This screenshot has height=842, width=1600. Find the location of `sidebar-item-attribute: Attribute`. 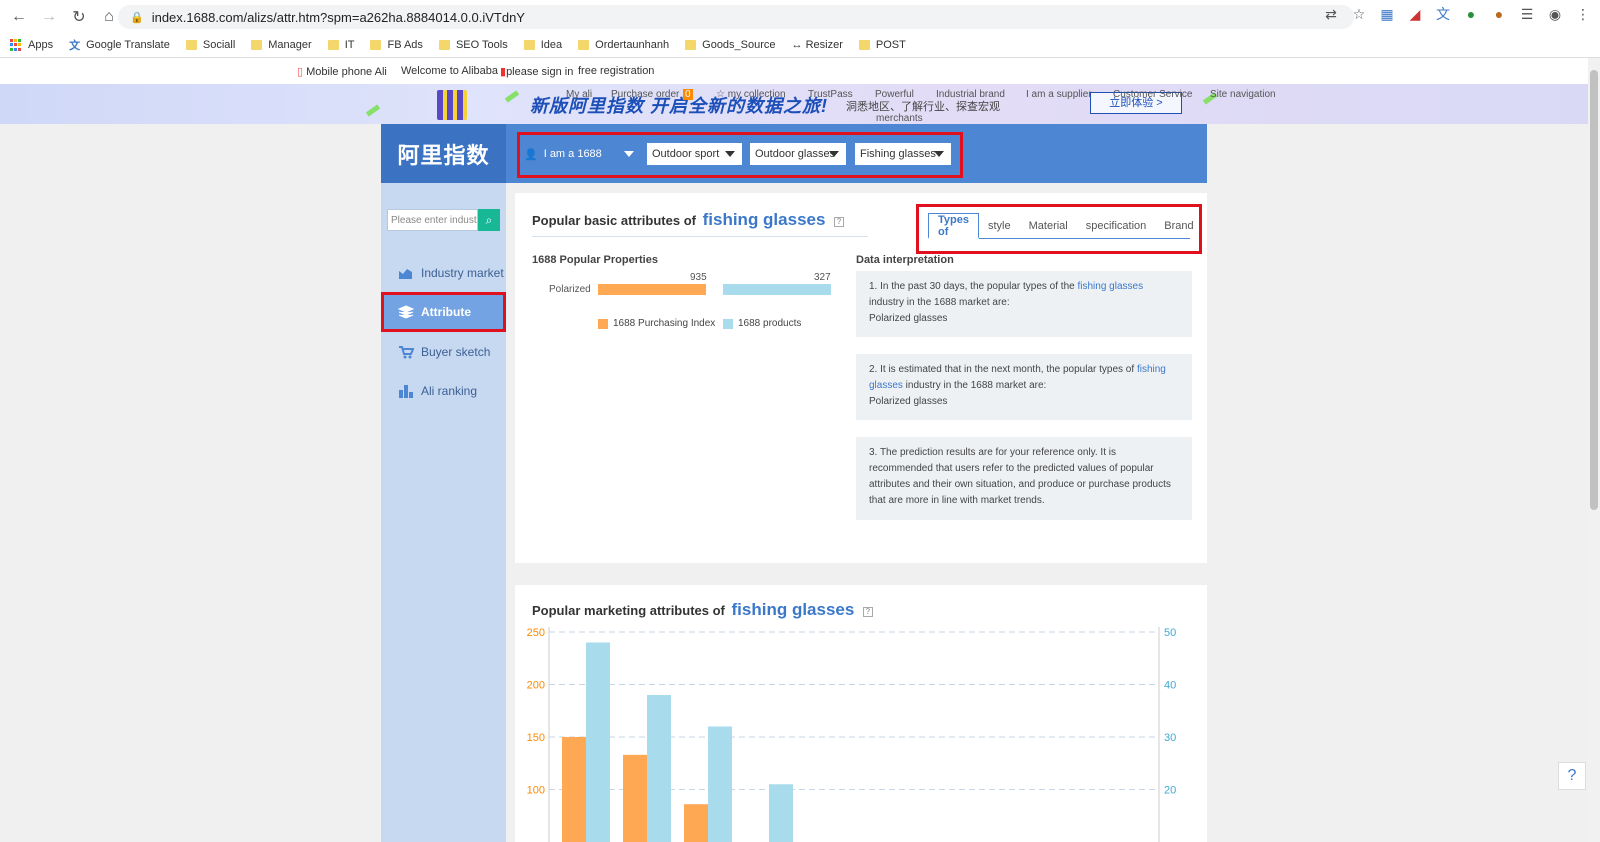

sidebar-item-attribute: Attribute is located at coordinates (443, 312).